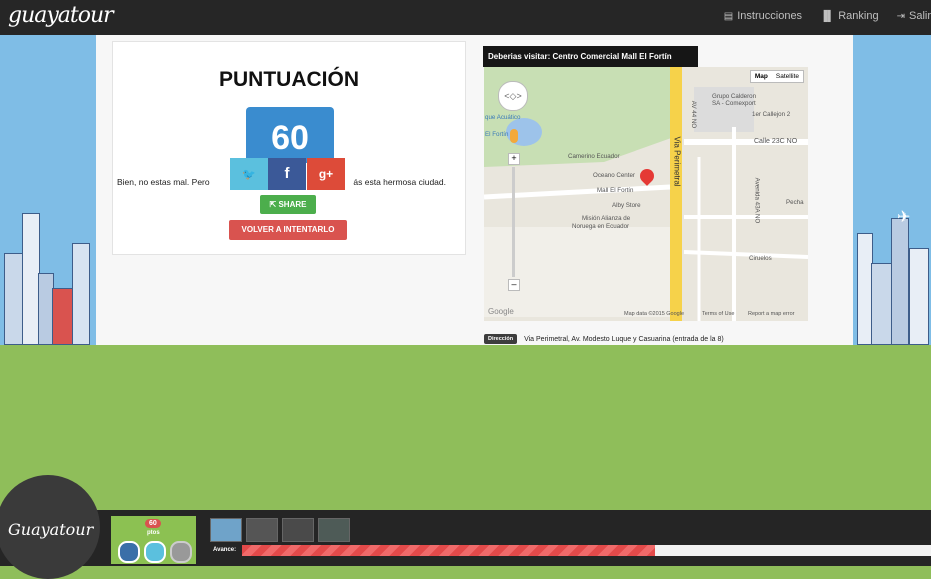  I want to click on map-label: Oceano Center, so click(614, 175).